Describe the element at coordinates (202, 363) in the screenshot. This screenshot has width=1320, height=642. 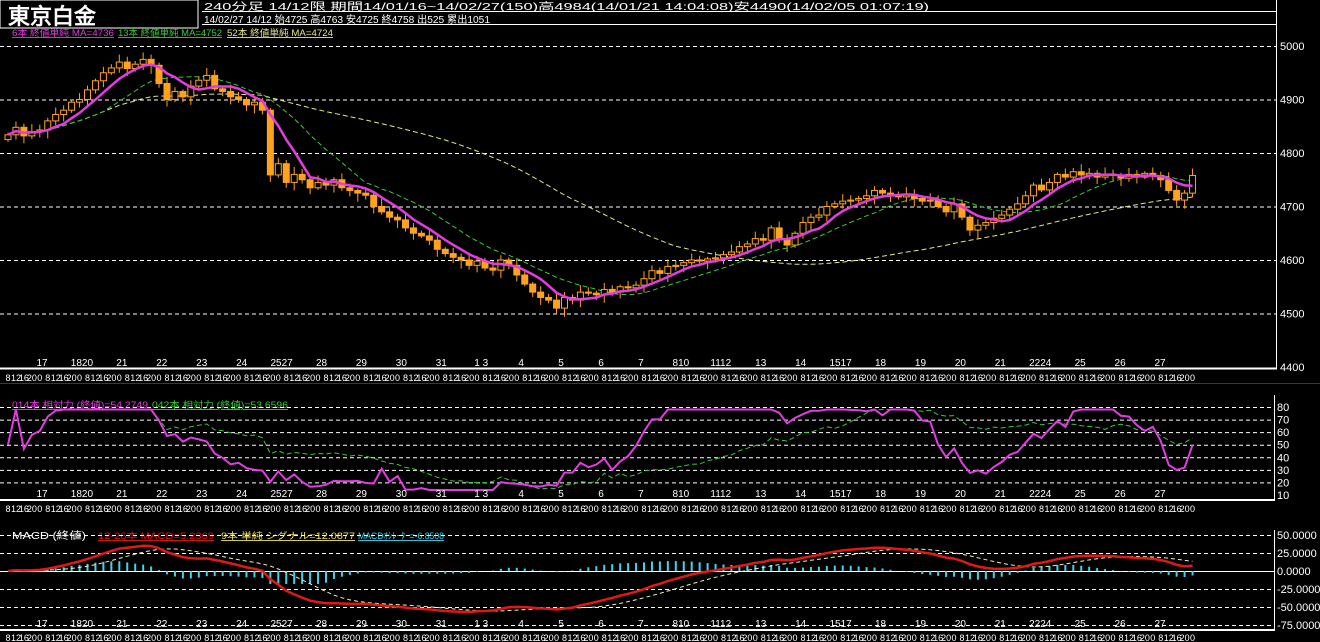
I see `day-label: 23` at that location.